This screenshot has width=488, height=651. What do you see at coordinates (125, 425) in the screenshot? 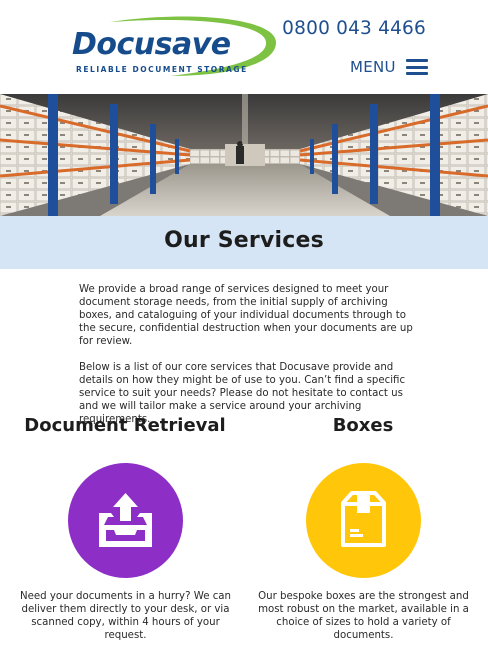
I see `service-title-document-retrieval: Document Retrieval` at bounding box center [125, 425].